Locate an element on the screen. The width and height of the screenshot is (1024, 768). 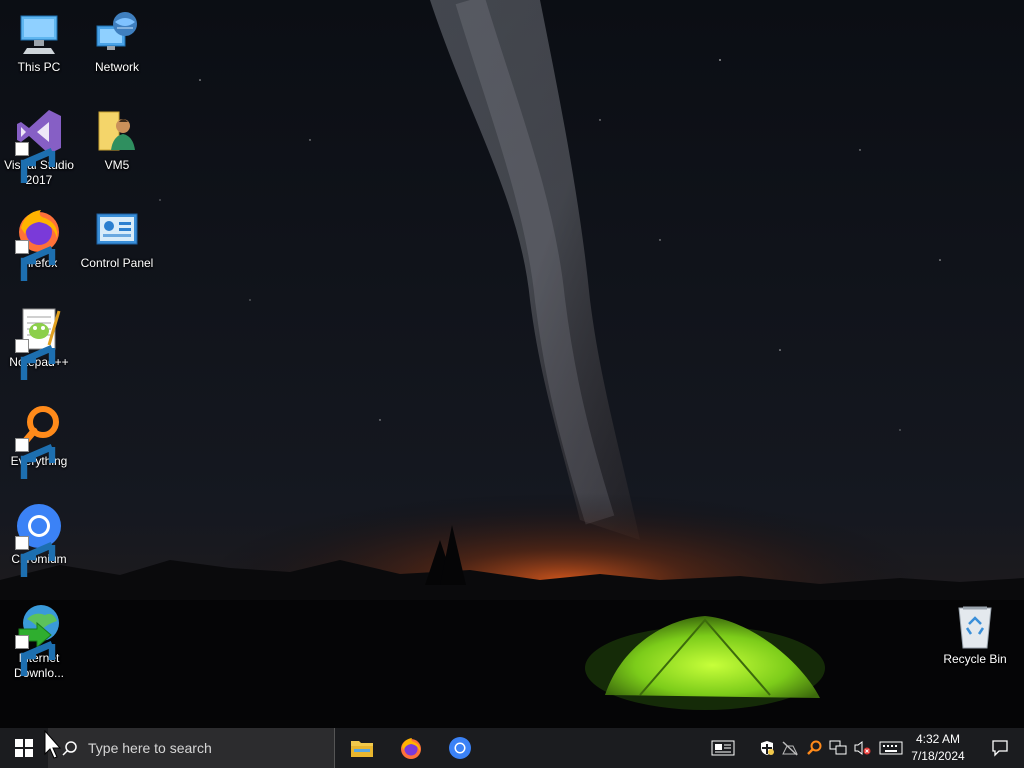
desktop-icon-notepadpp: Notepad++ is located at coordinates (39, 342).